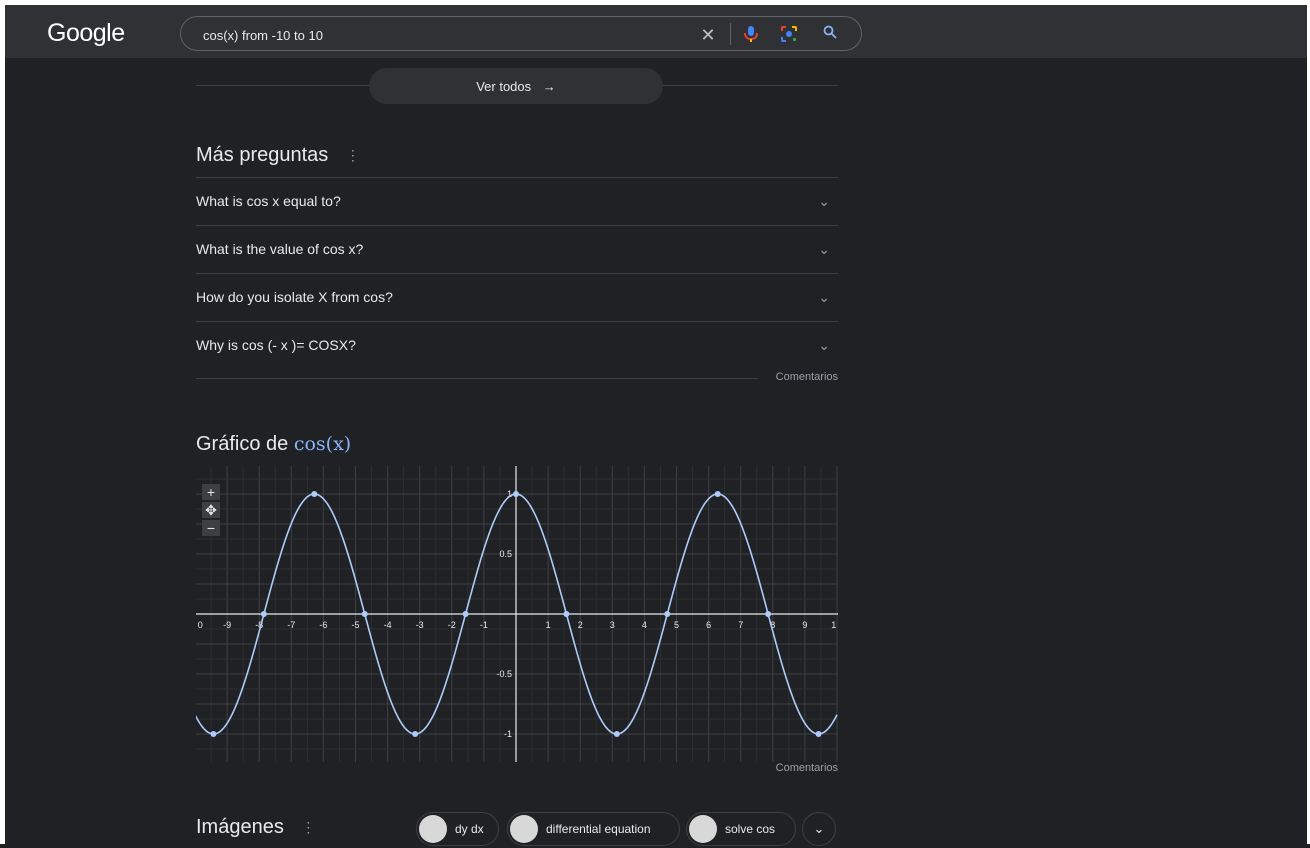 The image size is (1310, 848). What do you see at coordinates (388, 625) in the screenshot?
I see `x-tick-label: -4` at bounding box center [388, 625].